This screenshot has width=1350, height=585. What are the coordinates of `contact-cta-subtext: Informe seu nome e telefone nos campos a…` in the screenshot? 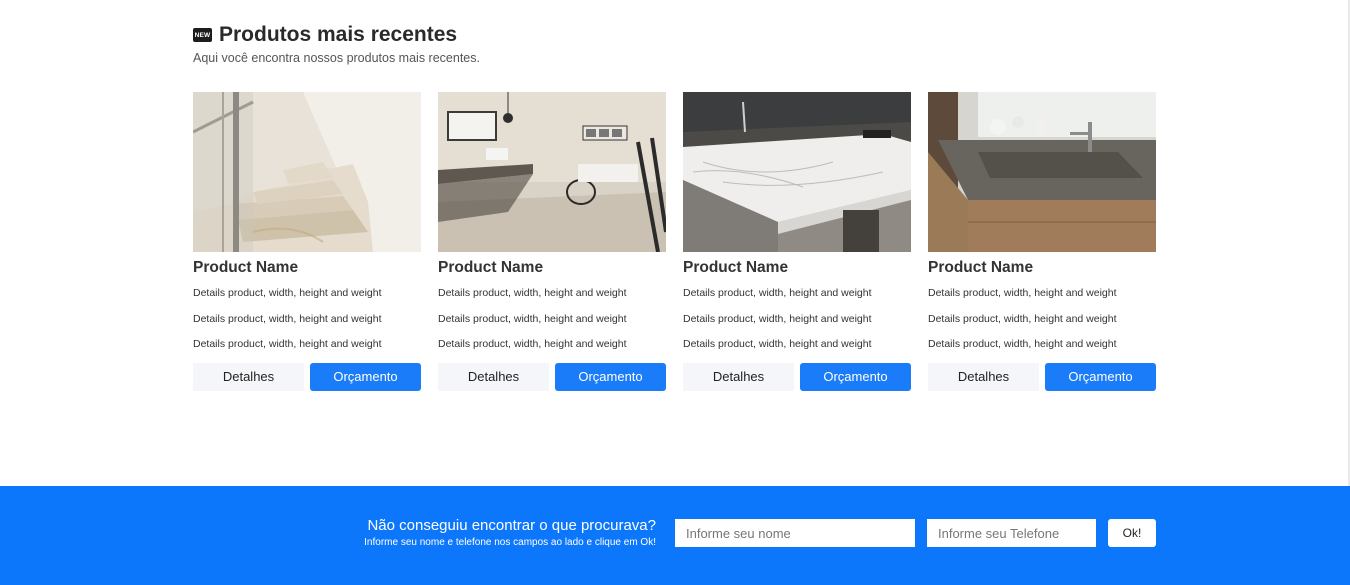 It's located at (510, 542).